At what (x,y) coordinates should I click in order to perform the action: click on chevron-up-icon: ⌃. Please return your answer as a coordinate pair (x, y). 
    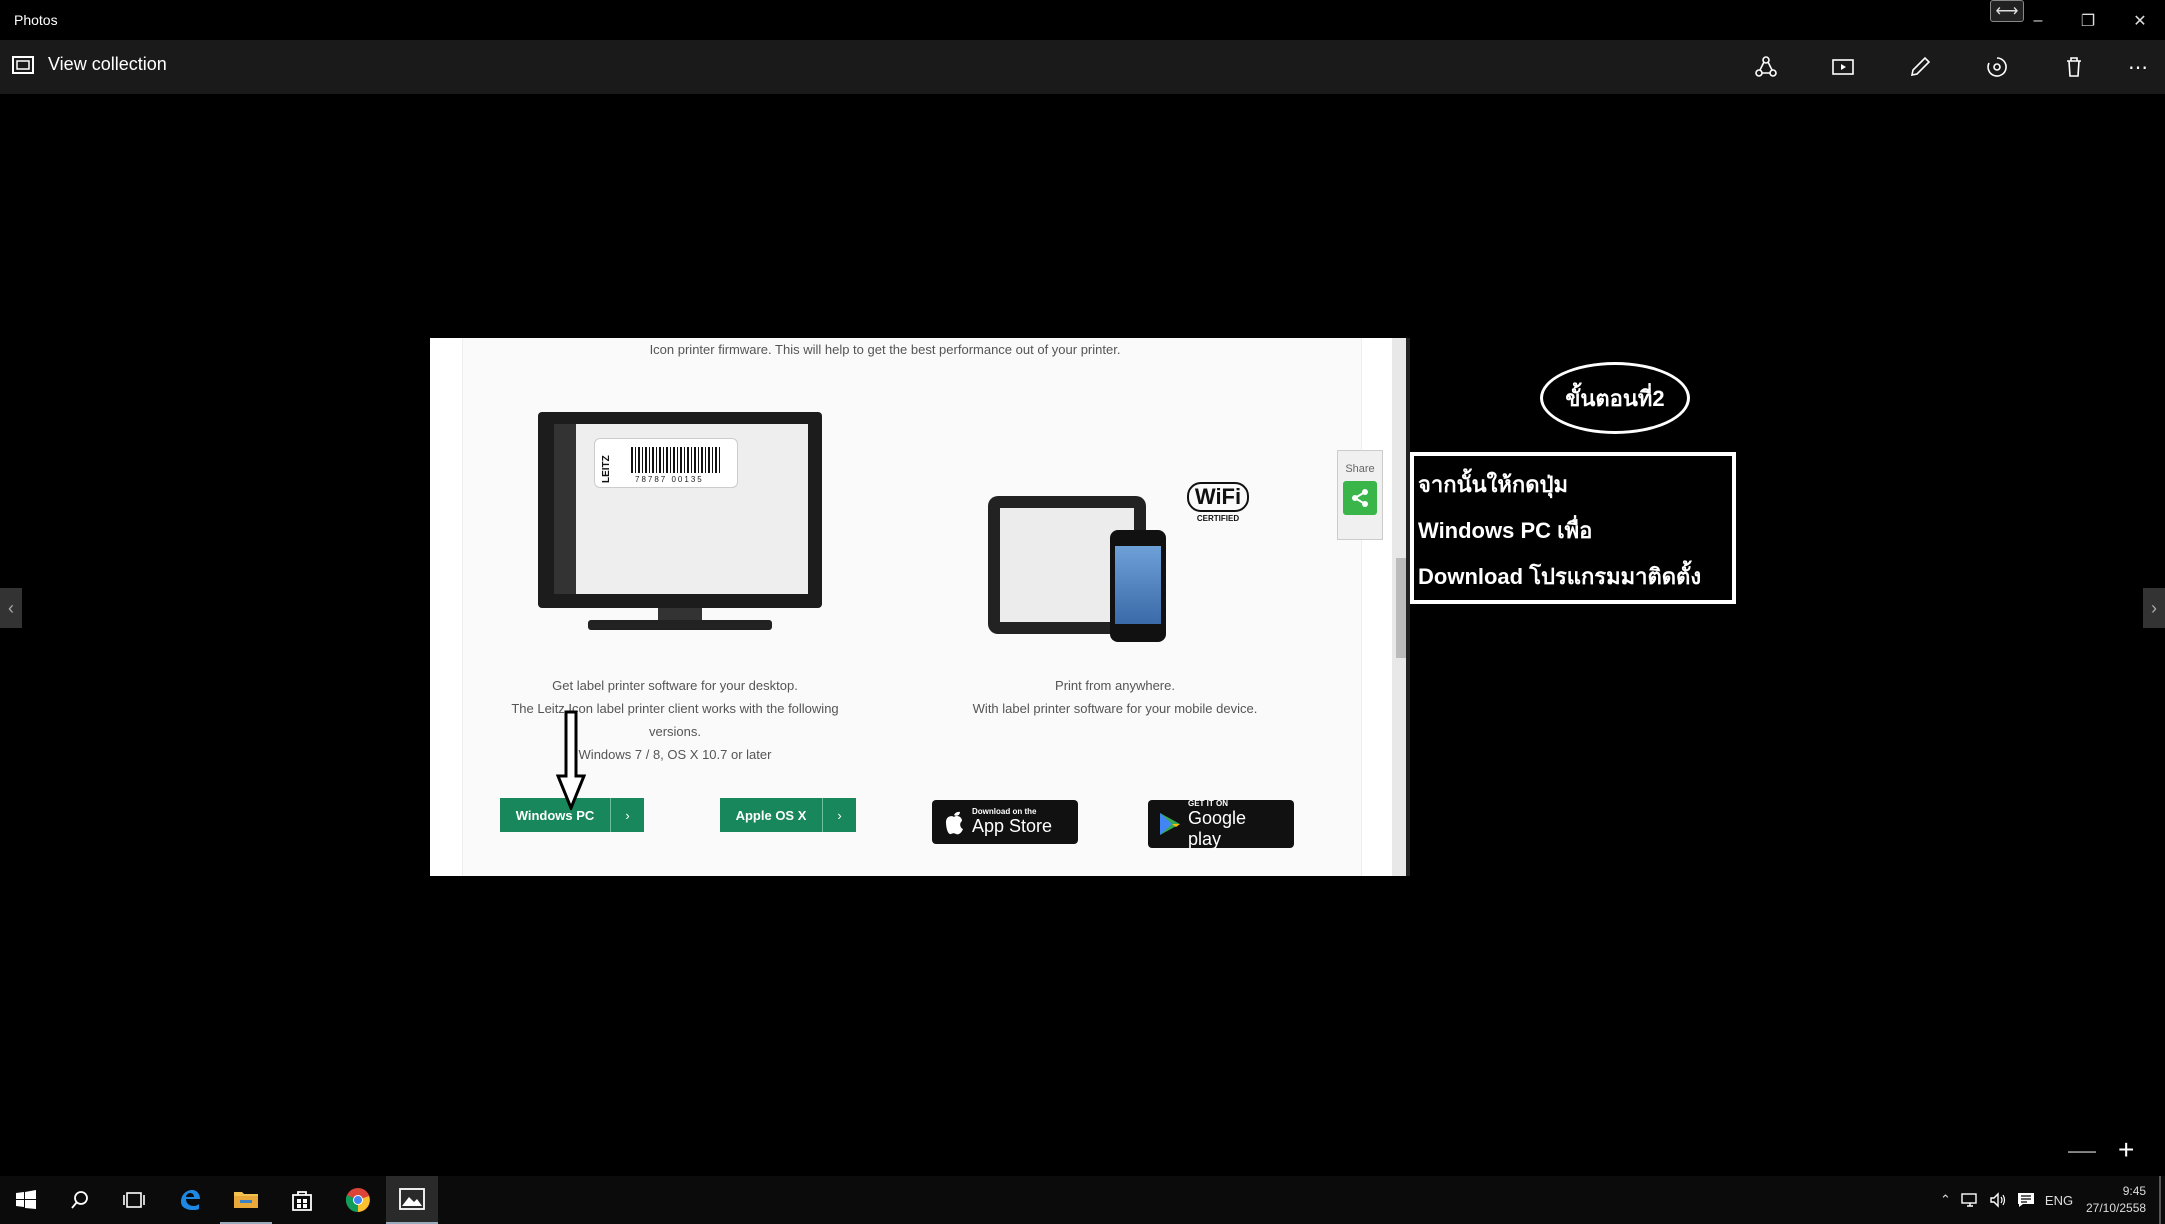
    Looking at the image, I should click on (1945, 1200).